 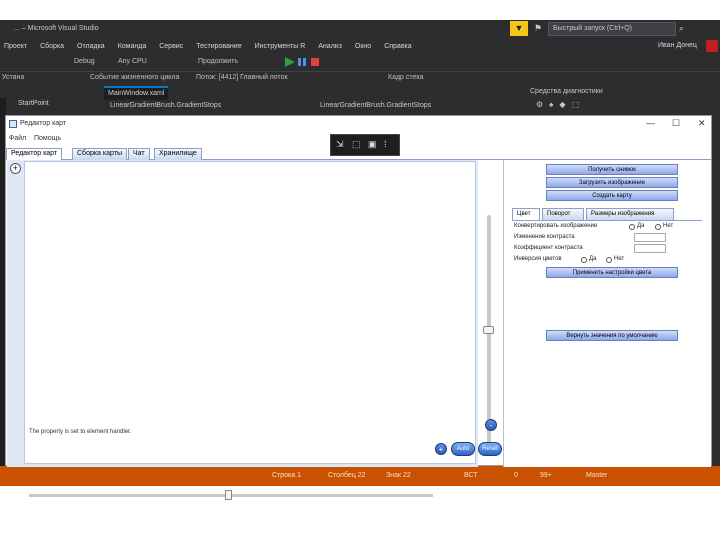 What do you see at coordinates (397, 46) in the screenshot?
I see `menu-help: Справка` at bounding box center [397, 46].